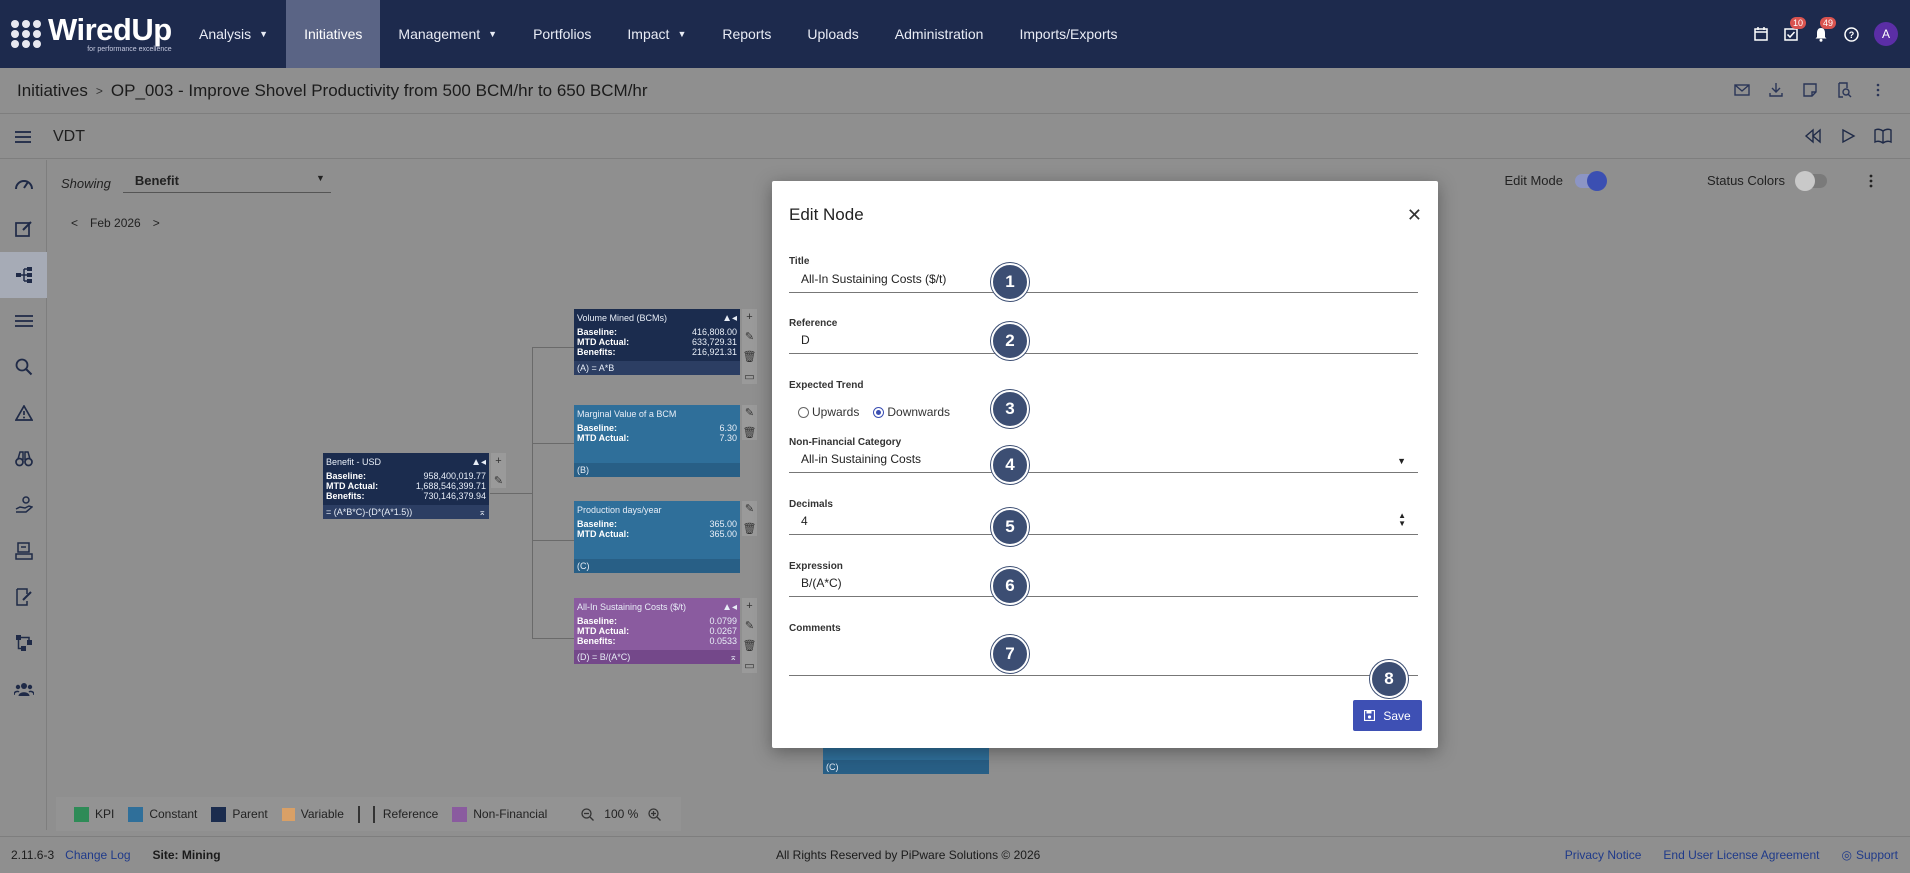  Describe the element at coordinates (1103, 343) in the screenshot. I see `reference-field: D` at that location.